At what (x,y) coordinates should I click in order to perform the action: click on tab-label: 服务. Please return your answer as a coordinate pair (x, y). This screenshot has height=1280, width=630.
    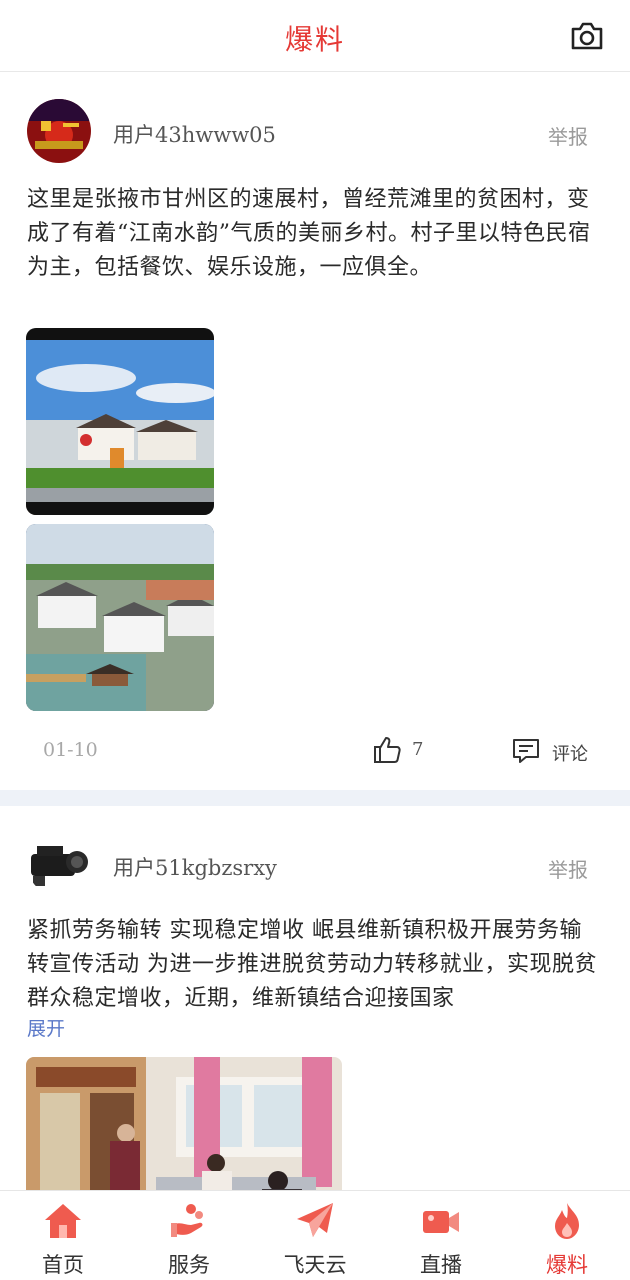
    Looking at the image, I should click on (189, 1265).